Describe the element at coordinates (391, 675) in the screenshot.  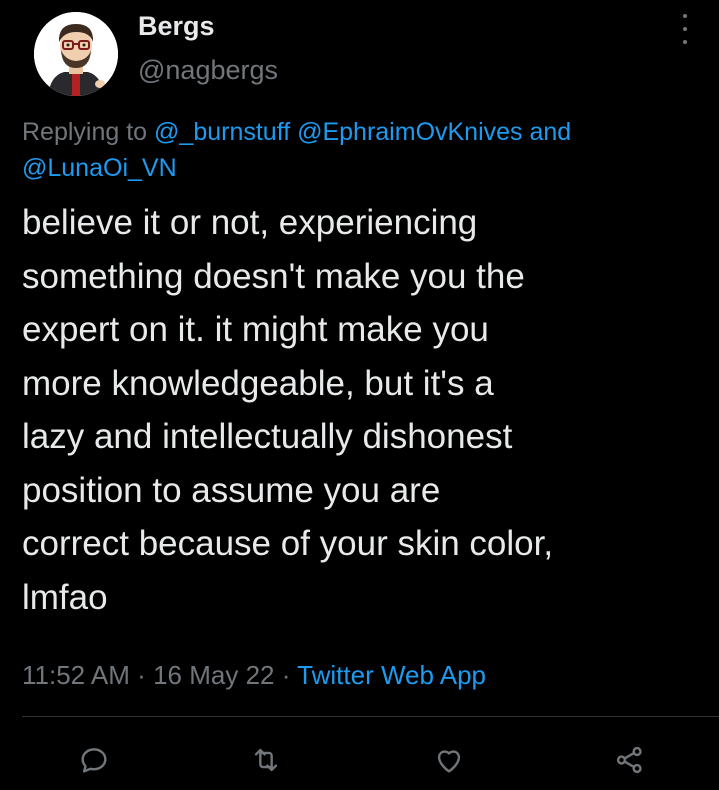
I see `tweet-source: Twitter Web App` at that location.